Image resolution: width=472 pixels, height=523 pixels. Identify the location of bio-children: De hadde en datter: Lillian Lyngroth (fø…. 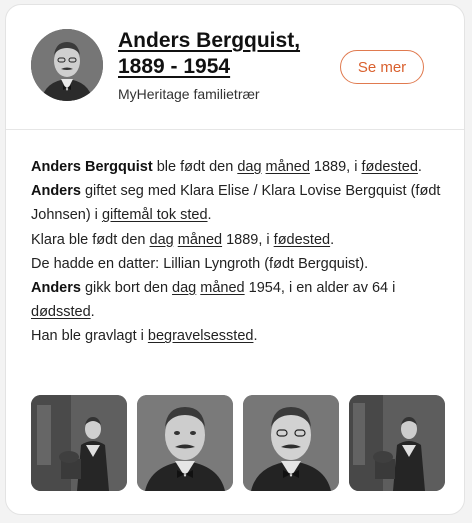
(200, 263).